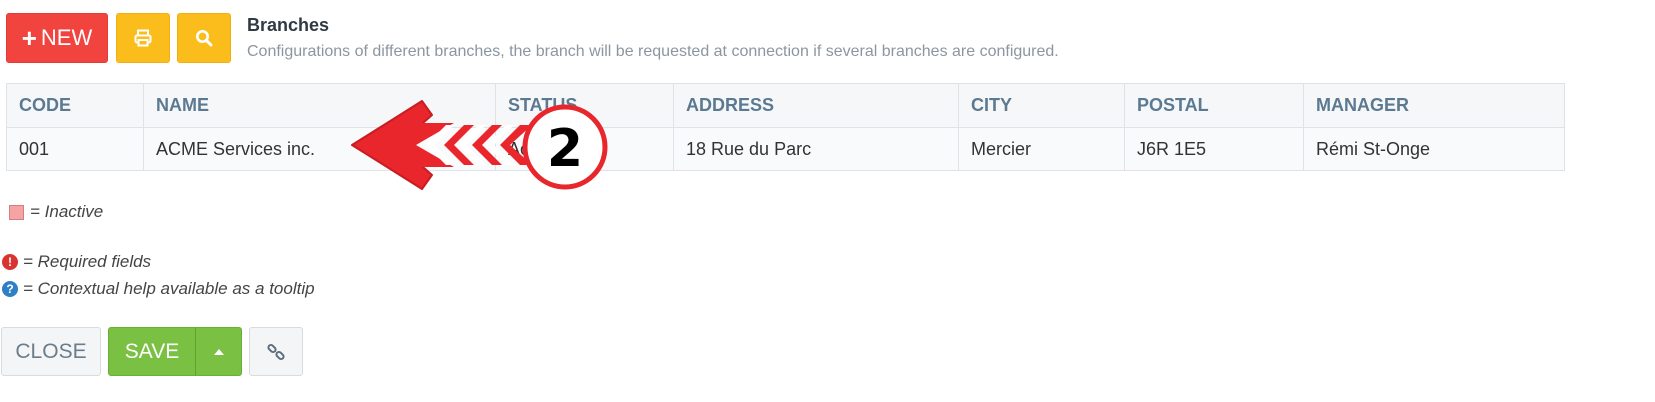 This screenshot has width=1655, height=402. Describe the element at coordinates (75, 149) in the screenshot. I see `cell-code: 001` at that location.